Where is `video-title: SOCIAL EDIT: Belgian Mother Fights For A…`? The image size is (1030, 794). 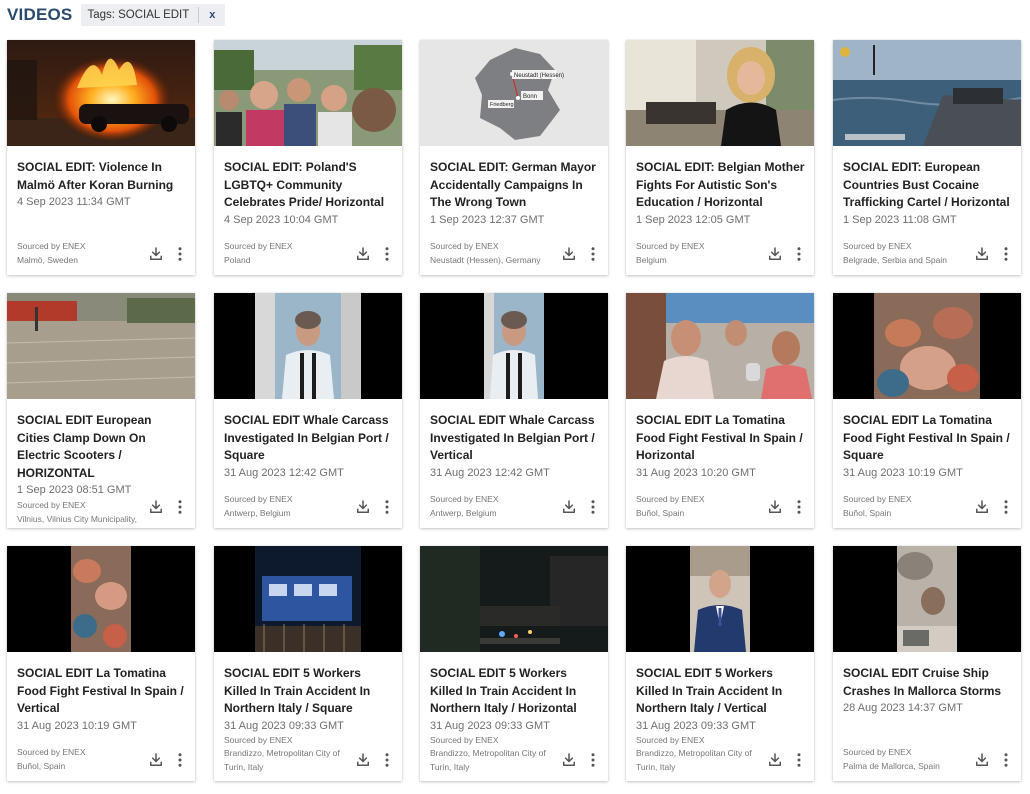 video-title: SOCIAL EDIT: Belgian Mother Fights For A… is located at coordinates (721, 185).